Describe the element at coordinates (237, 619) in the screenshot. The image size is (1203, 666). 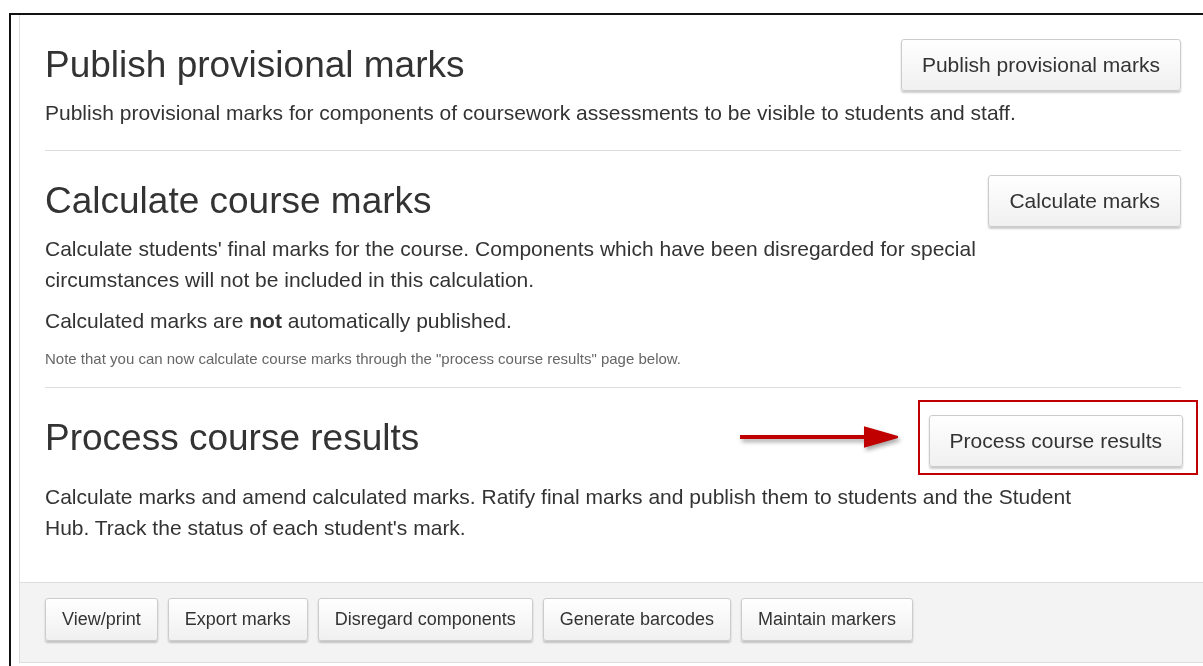
I see `footer-button: Export marks` at that location.